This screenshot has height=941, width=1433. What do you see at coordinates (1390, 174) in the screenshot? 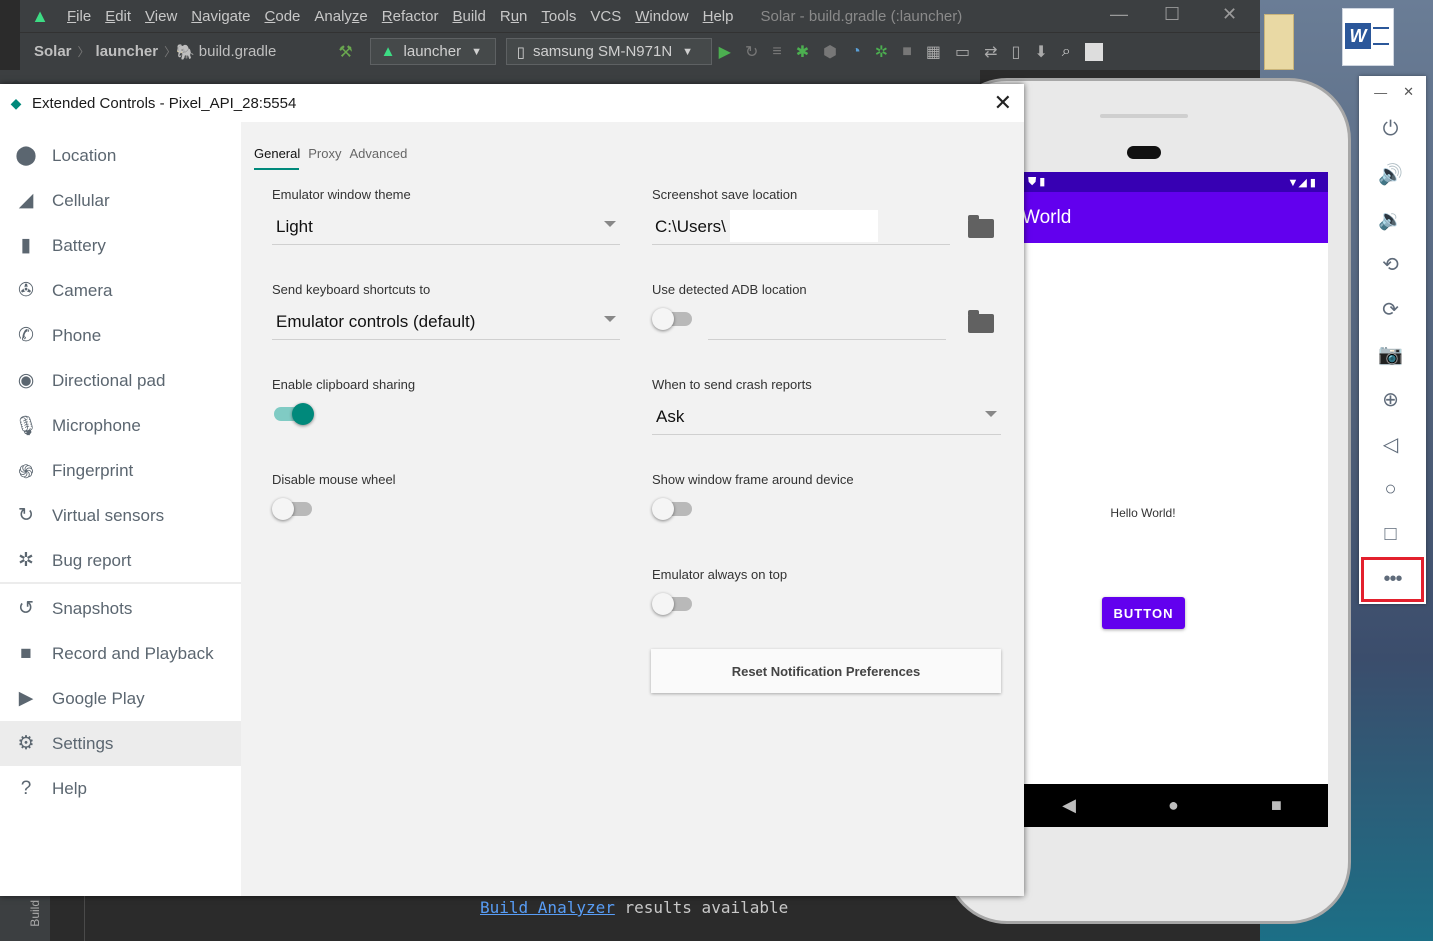
I see `volume-up-icon: 🔊` at bounding box center [1390, 174].